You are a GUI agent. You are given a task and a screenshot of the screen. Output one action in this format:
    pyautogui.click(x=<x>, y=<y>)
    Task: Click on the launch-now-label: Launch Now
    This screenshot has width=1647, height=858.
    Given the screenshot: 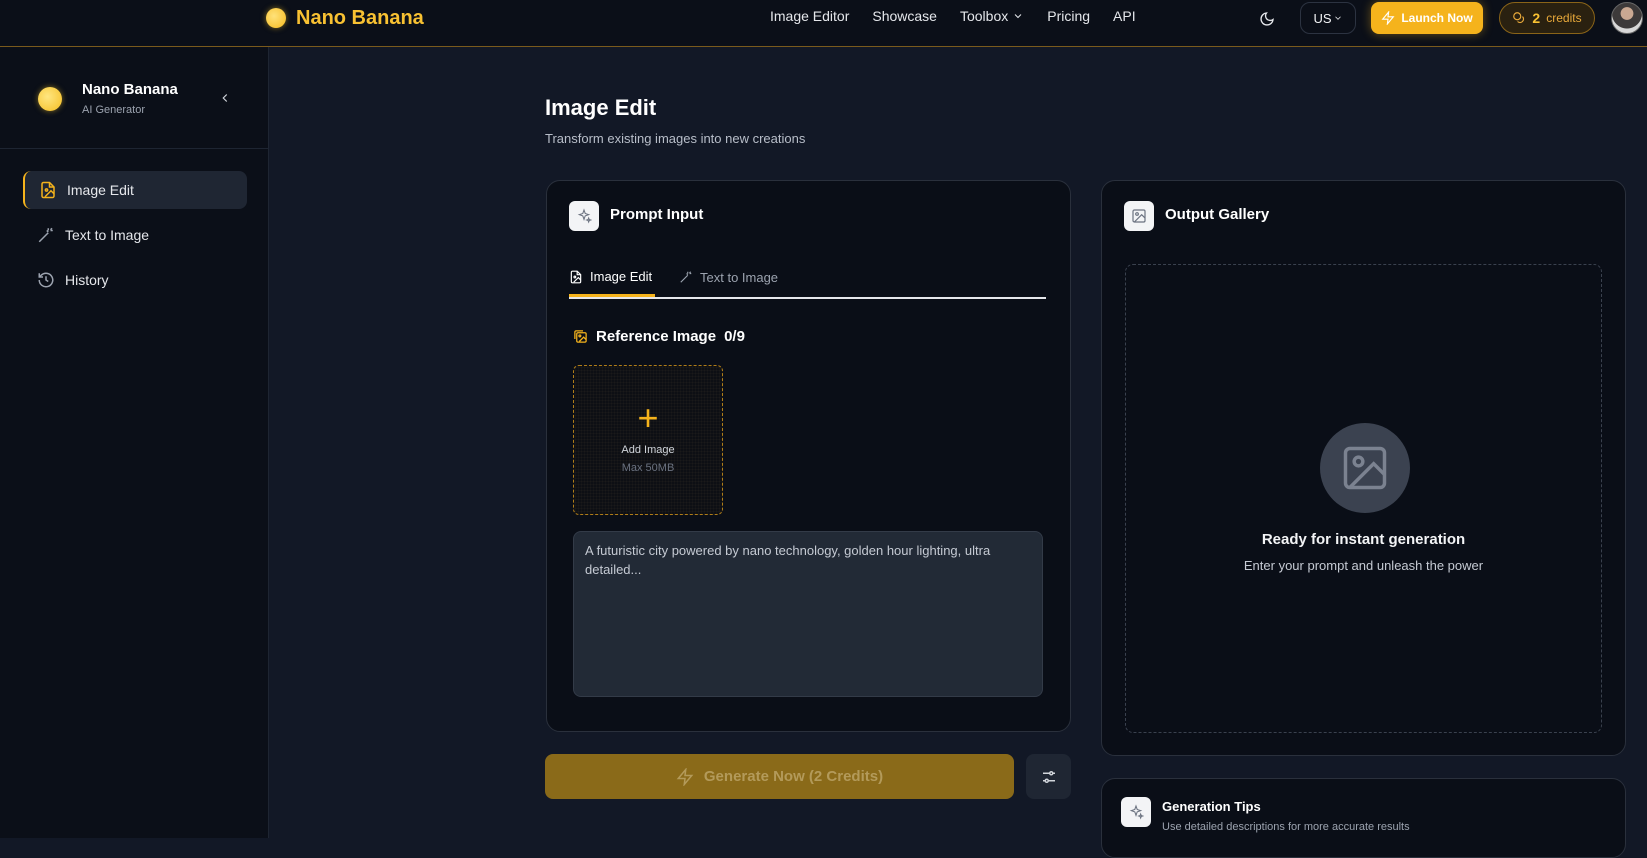 What is the action you would take?
    pyautogui.click(x=1437, y=18)
    